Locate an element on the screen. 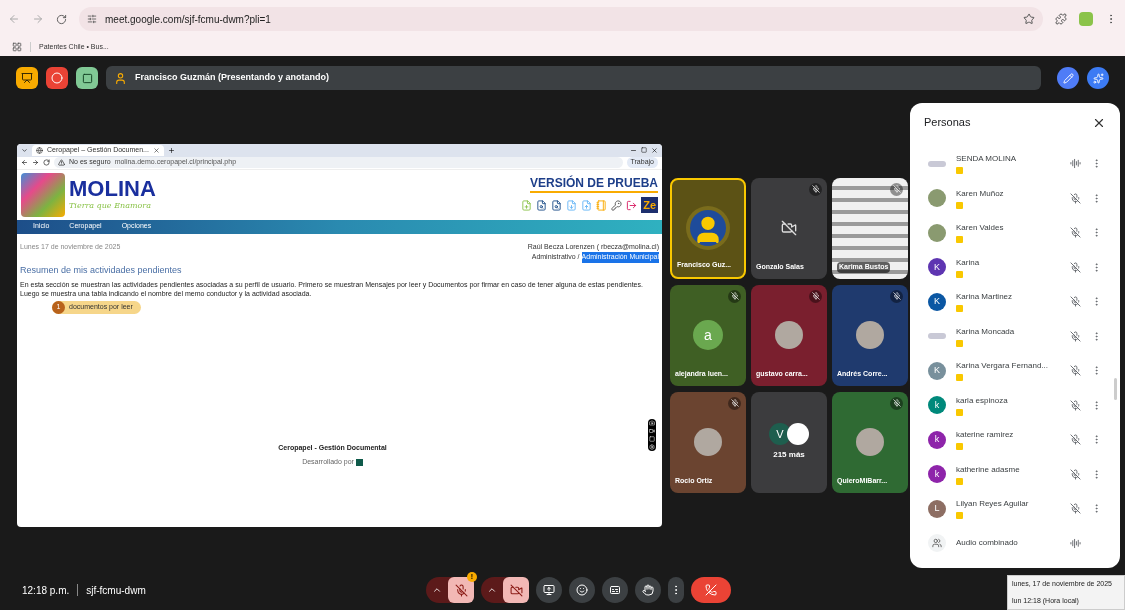  video-icon is located at coordinates (652, 431).